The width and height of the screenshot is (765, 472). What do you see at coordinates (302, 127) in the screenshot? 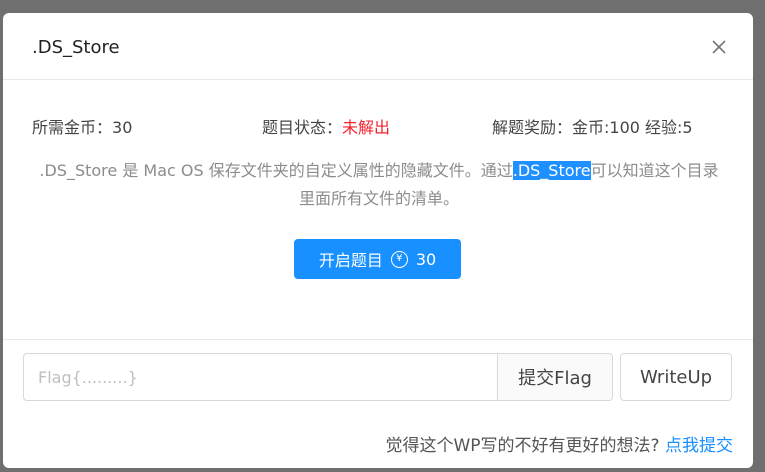
I see `status-label: 题目状态：` at bounding box center [302, 127].